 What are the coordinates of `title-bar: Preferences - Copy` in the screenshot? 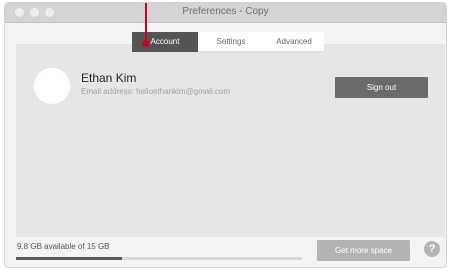 It's located at (225, 13).